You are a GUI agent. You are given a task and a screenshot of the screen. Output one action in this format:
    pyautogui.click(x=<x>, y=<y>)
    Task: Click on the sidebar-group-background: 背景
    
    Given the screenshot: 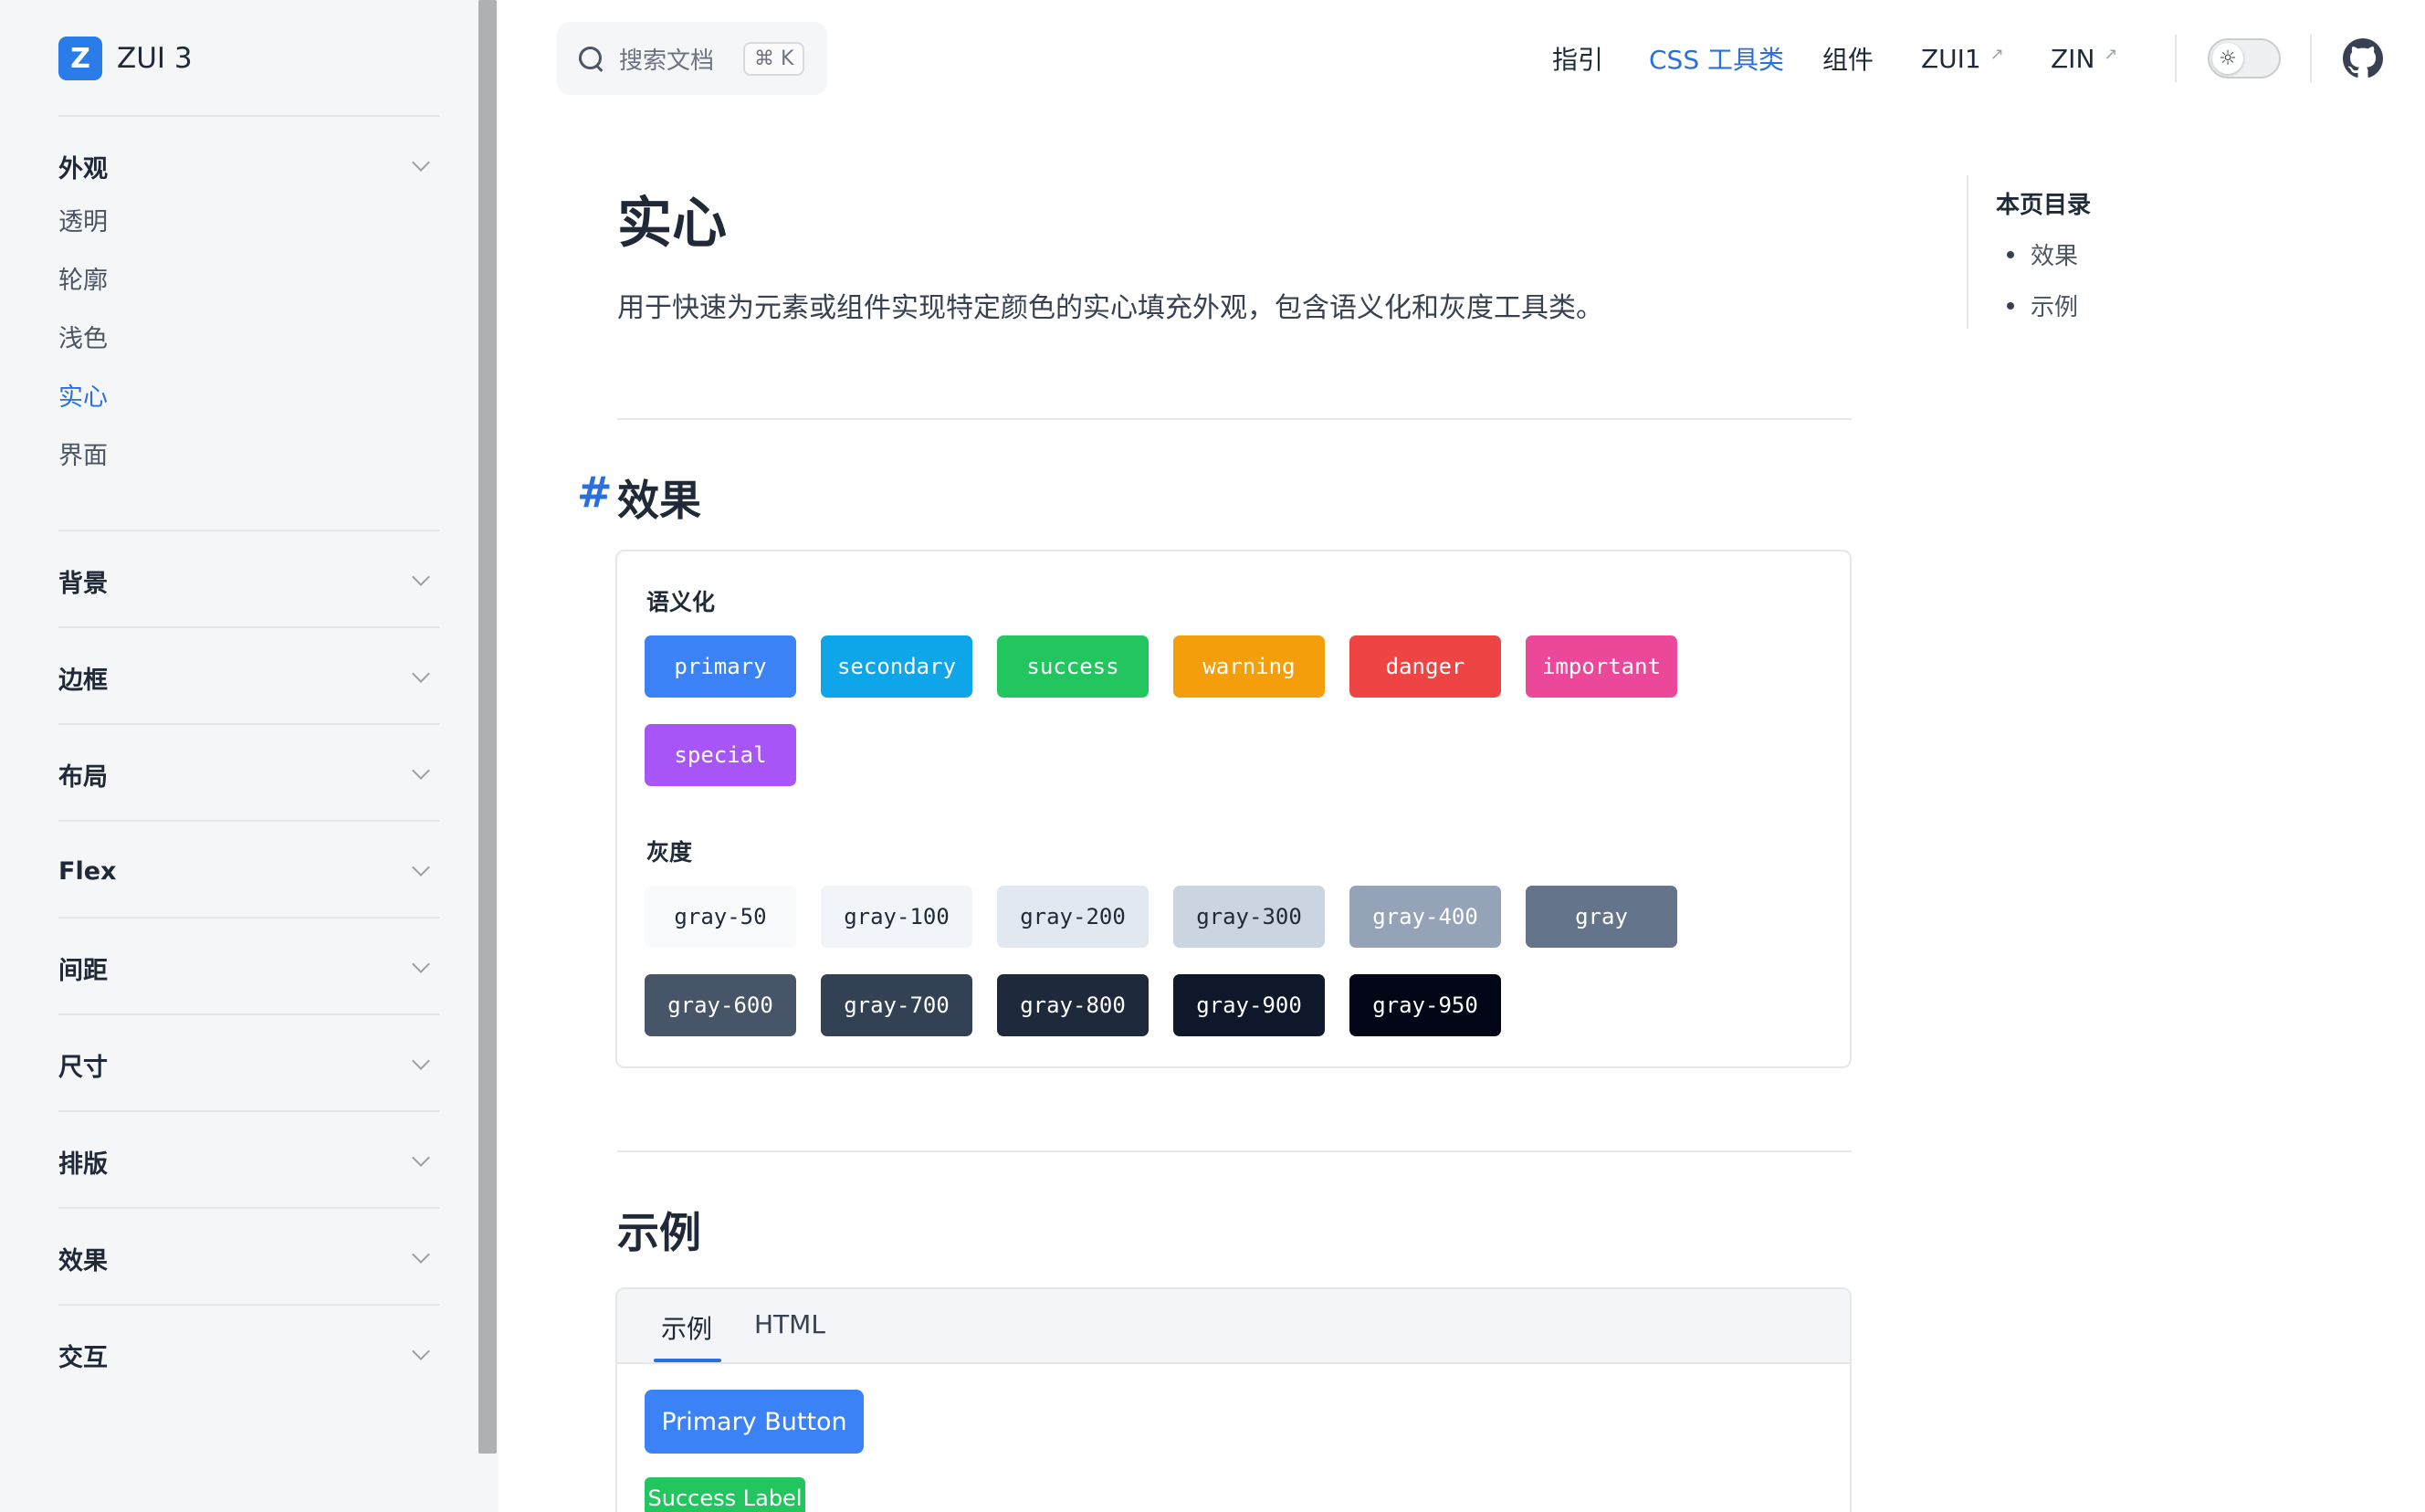 What is the action you would take?
    pyautogui.click(x=249, y=581)
    